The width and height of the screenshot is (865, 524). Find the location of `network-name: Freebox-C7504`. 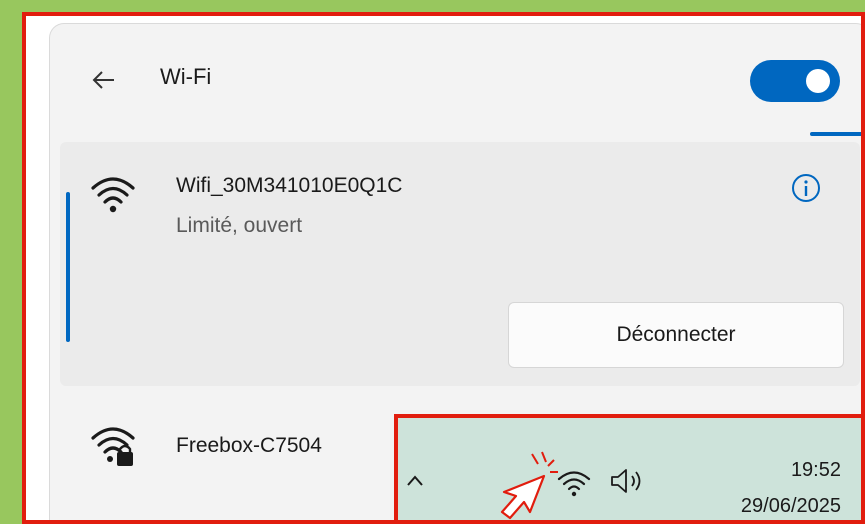

network-name: Freebox-C7504 is located at coordinates (249, 445).